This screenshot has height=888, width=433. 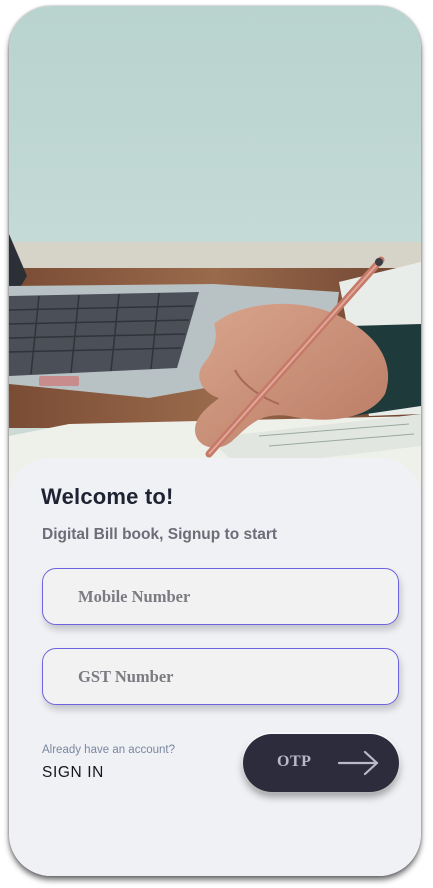 What do you see at coordinates (321, 763) in the screenshot?
I see `otp-button: OTP` at bounding box center [321, 763].